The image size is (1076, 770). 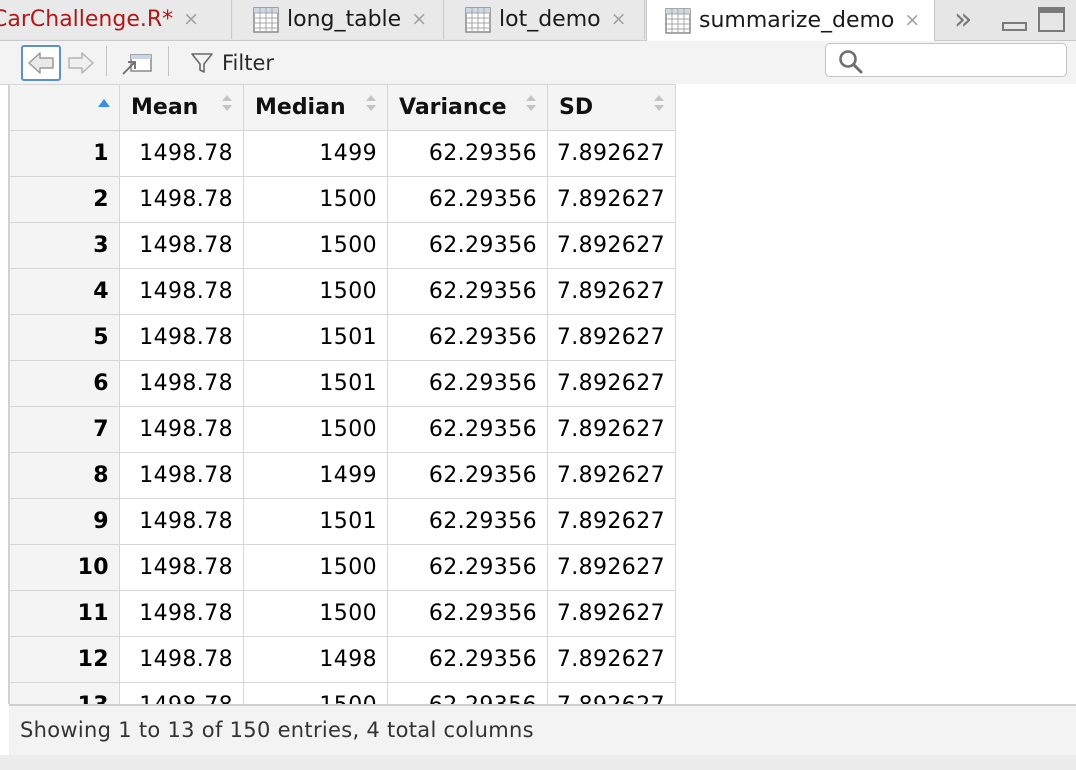 I want to click on sort-ascending-icon, so click(x=104, y=103).